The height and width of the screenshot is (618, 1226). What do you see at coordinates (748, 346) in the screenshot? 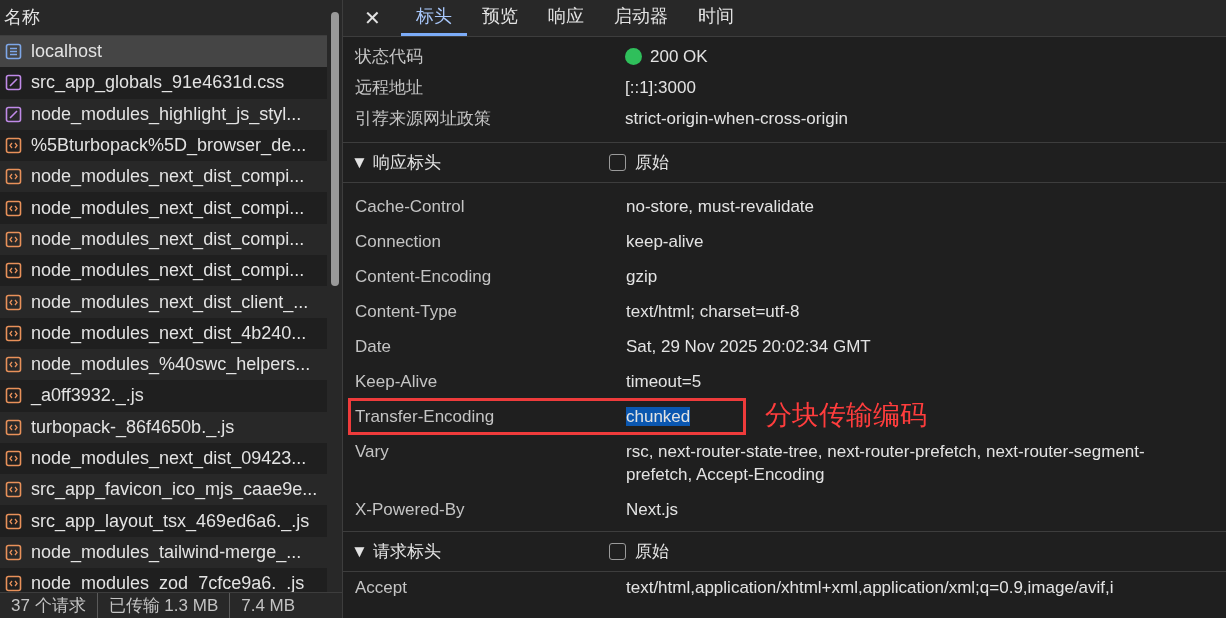
I see `header-value: Sat, 29 Nov 2025 20:02:34 GMT` at bounding box center [748, 346].